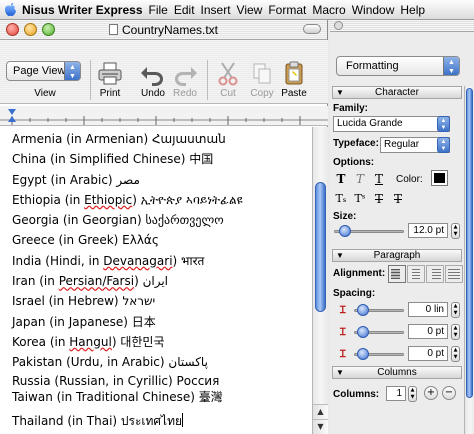 The height and width of the screenshot is (434, 474). I want to click on space-after-slider, so click(379, 354).